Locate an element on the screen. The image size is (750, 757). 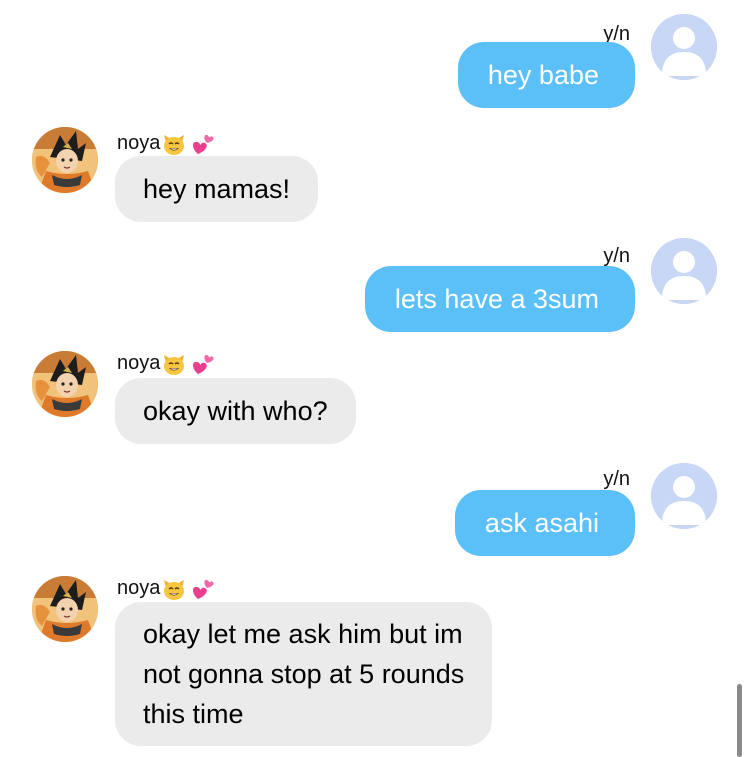
message-text: okay with who? is located at coordinates (235, 411).